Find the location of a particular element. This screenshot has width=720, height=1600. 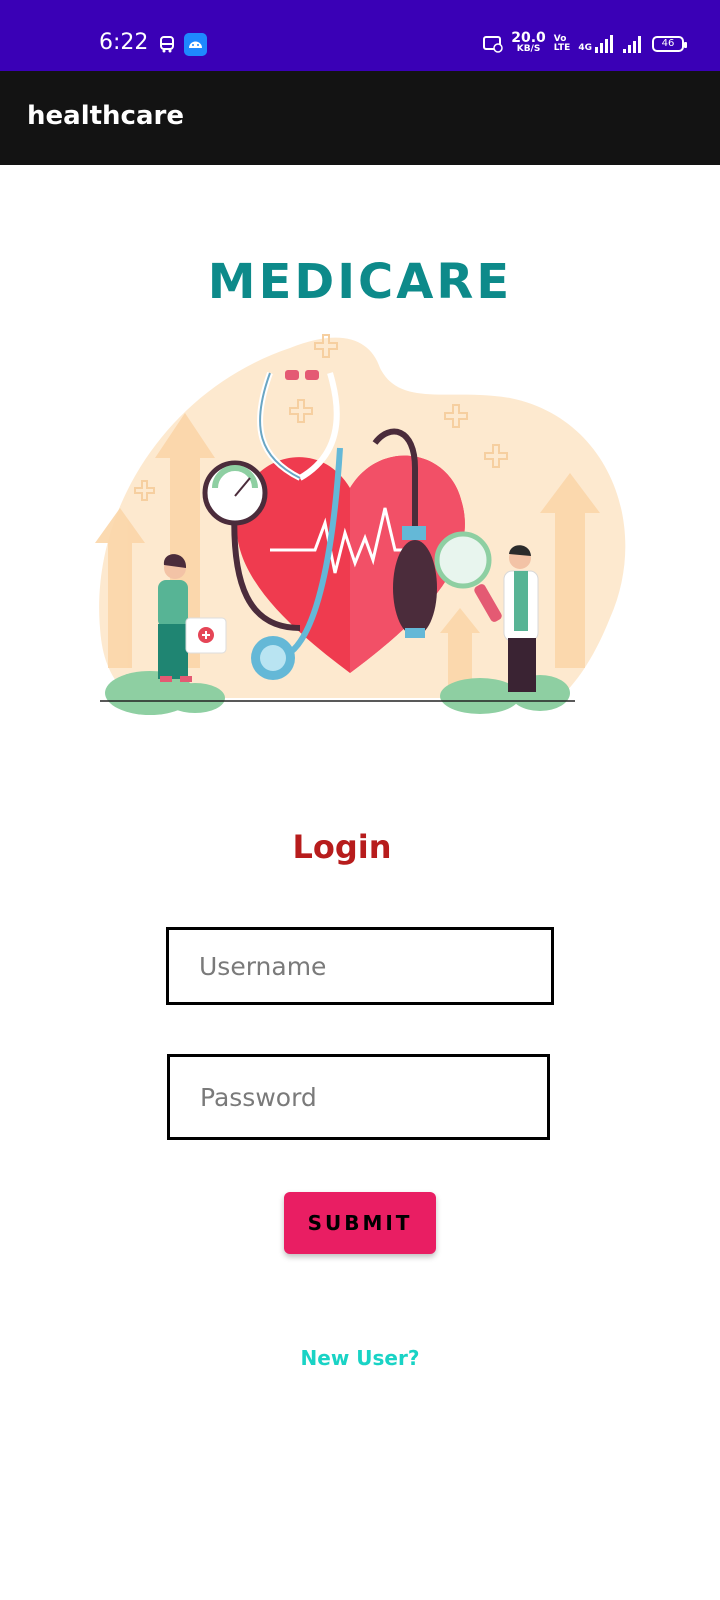

battery-level: 46 is located at coordinates (668, 43).